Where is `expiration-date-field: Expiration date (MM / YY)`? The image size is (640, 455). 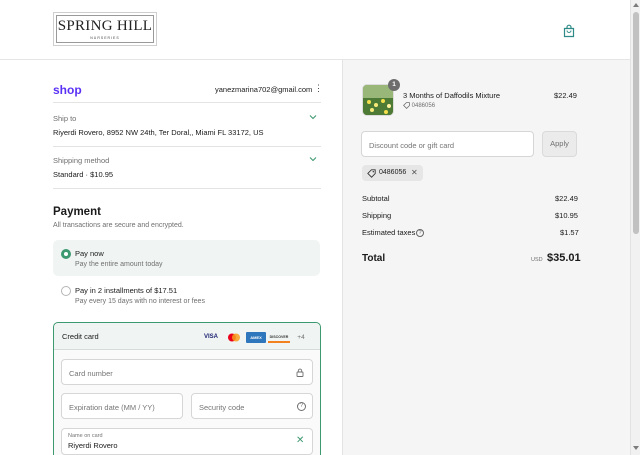
expiration-date-field: Expiration date (MM / YY) is located at coordinates (122, 406).